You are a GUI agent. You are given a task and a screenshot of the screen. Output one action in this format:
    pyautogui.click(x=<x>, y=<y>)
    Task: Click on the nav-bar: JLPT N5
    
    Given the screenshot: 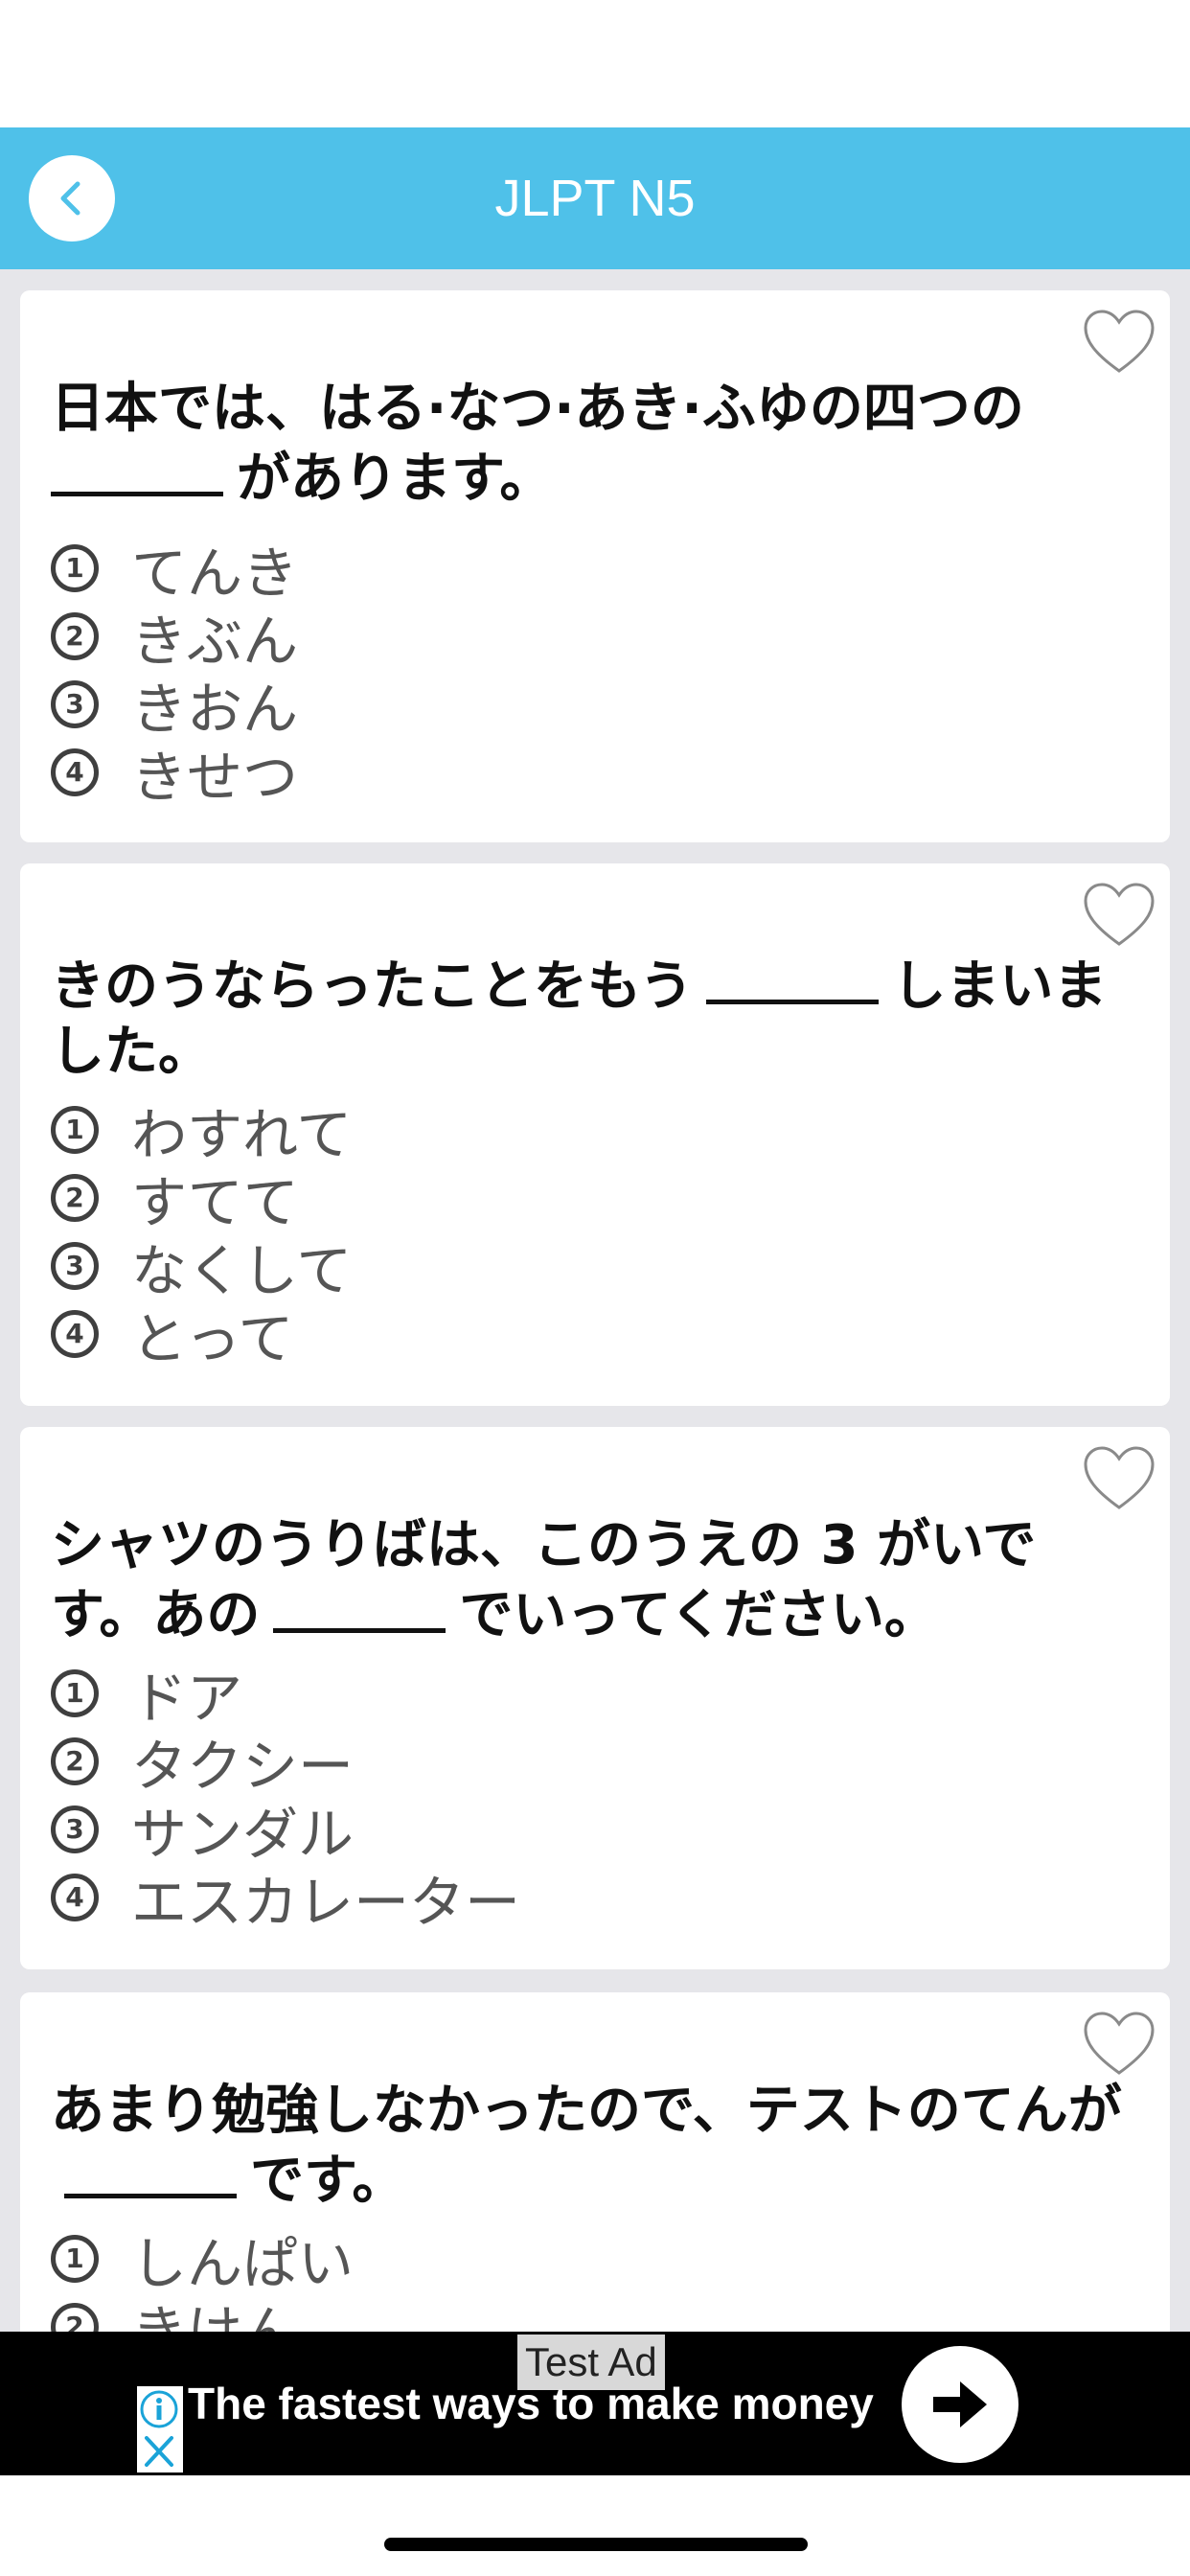 What is the action you would take?
    pyautogui.click(x=595, y=198)
    